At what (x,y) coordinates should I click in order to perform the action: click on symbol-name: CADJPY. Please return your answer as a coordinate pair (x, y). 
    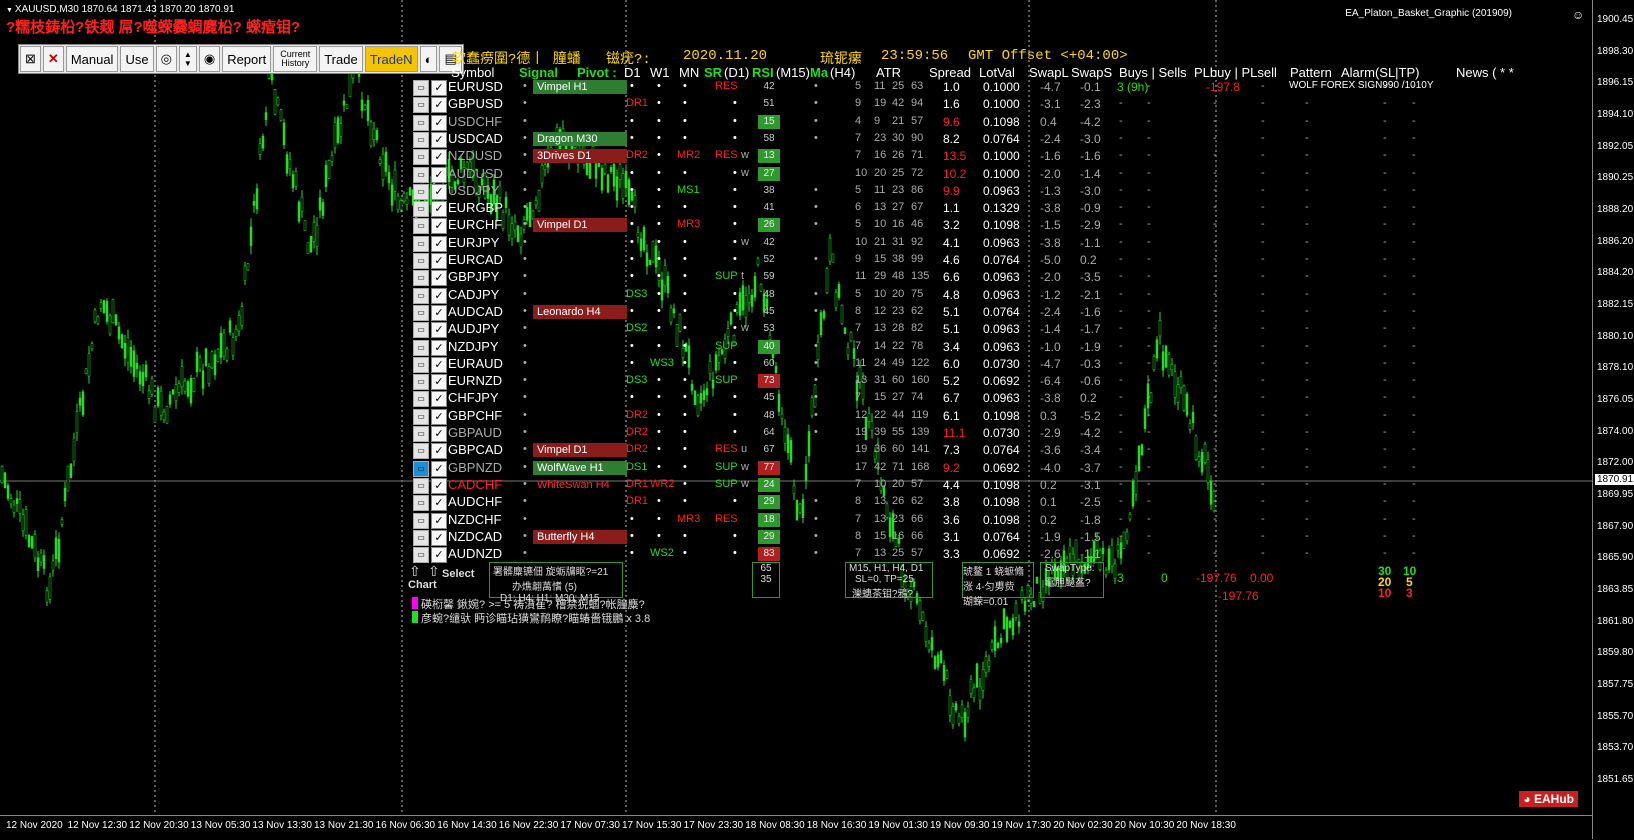
    Looking at the image, I should click on (473, 294).